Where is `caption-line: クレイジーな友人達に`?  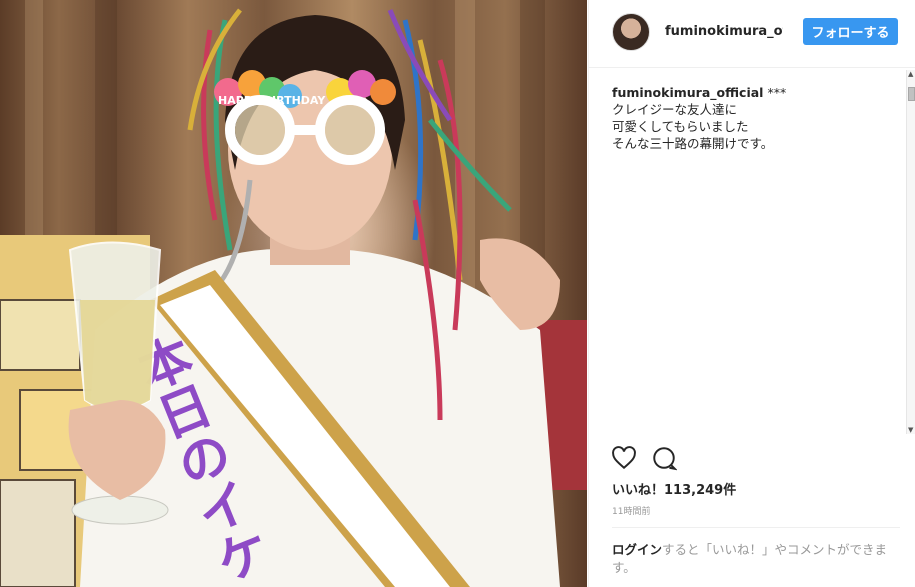
caption-line: クレイジーな友人達に is located at coordinates (675, 109).